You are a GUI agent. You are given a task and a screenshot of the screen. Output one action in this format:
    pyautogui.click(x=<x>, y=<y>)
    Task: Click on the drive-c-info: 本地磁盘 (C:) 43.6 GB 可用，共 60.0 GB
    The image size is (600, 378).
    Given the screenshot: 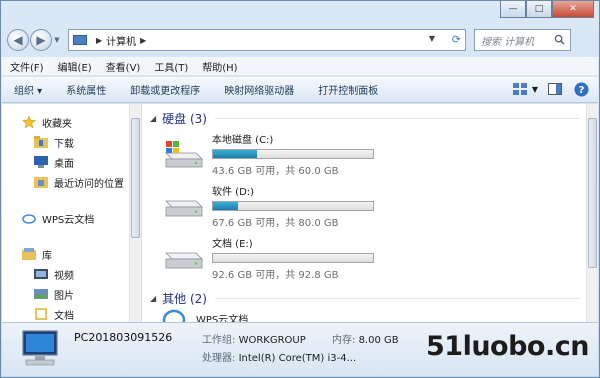 What is the action you would take?
    pyautogui.click(x=293, y=154)
    